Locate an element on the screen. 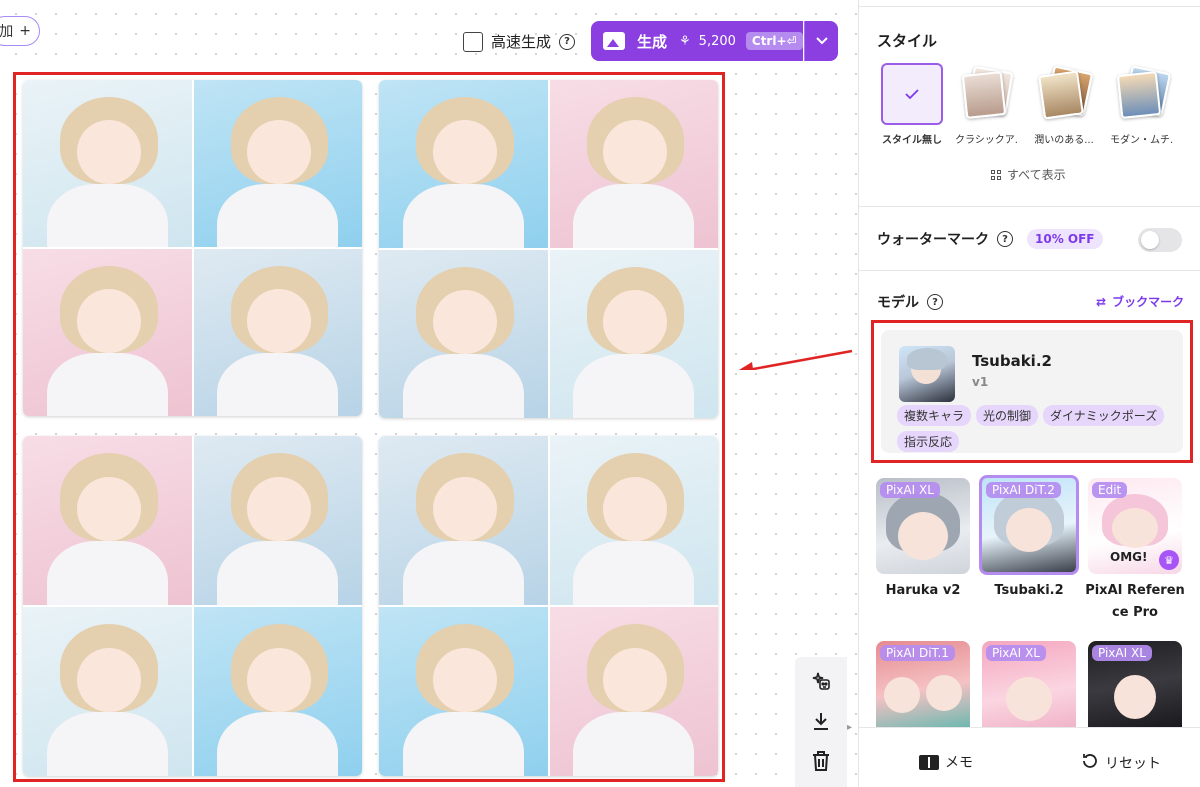 The image size is (1200, 787). style-thumbnail is located at coordinates (1142, 94).